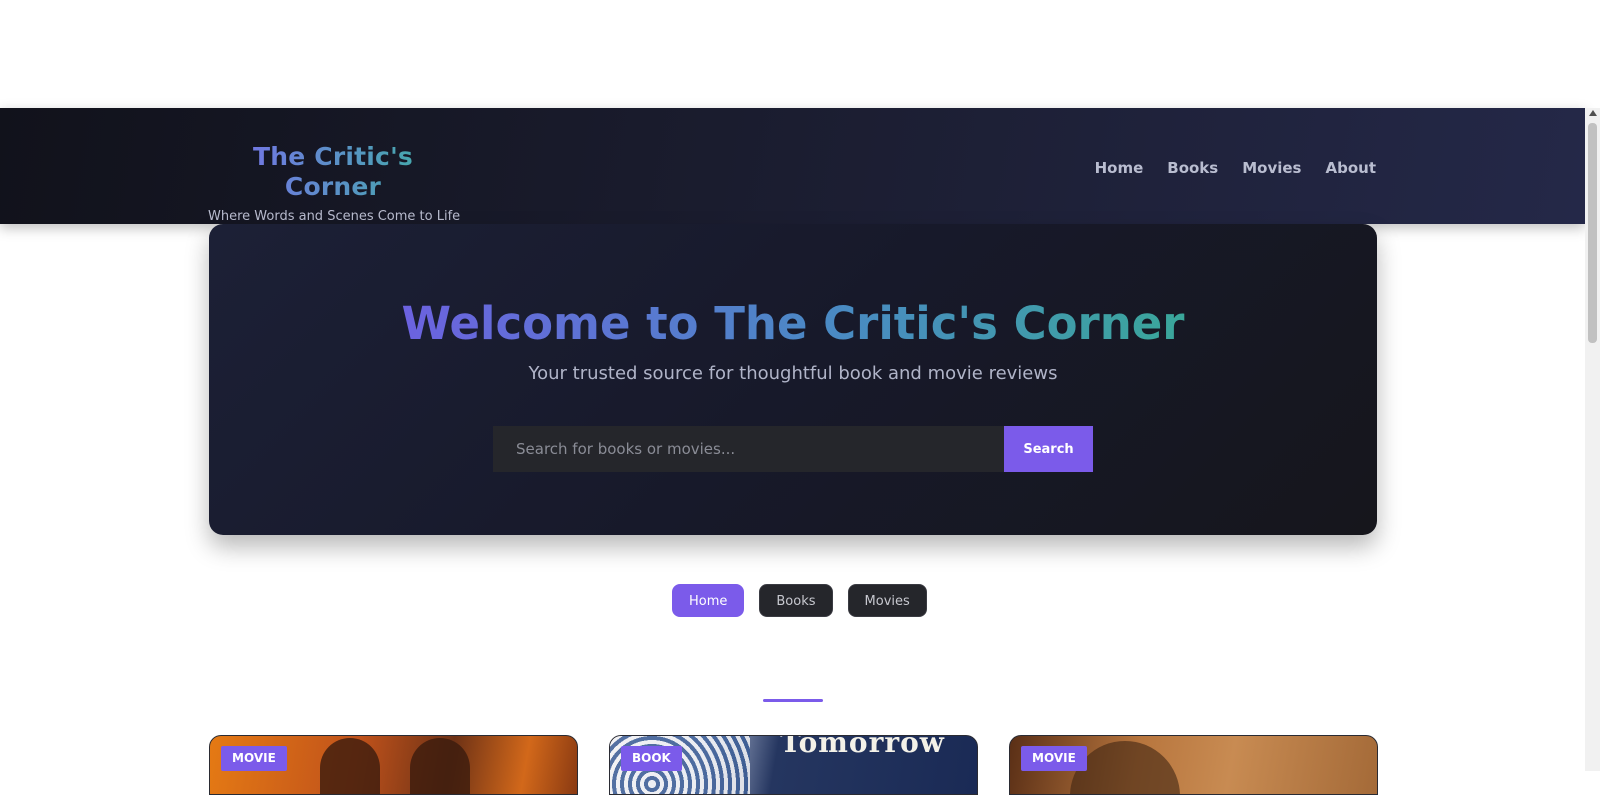 This screenshot has width=1600, height=795. What do you see at coordinates (1593, 113) in the screenshot?
I see `scroll-up-icon` at bounding box center [1593, 113].